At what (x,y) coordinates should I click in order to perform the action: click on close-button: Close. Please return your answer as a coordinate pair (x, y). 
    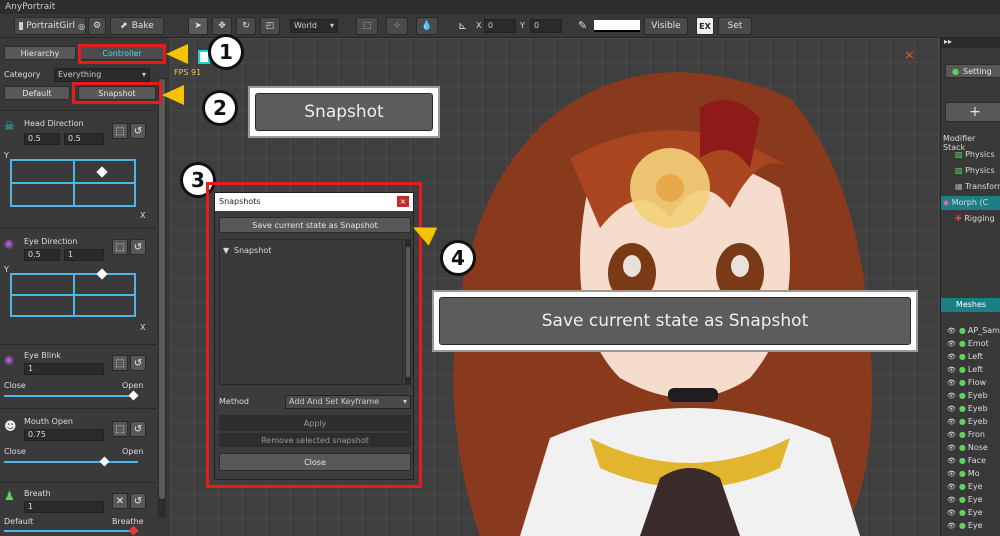
    Looking at the image, I should click on (315, 462).